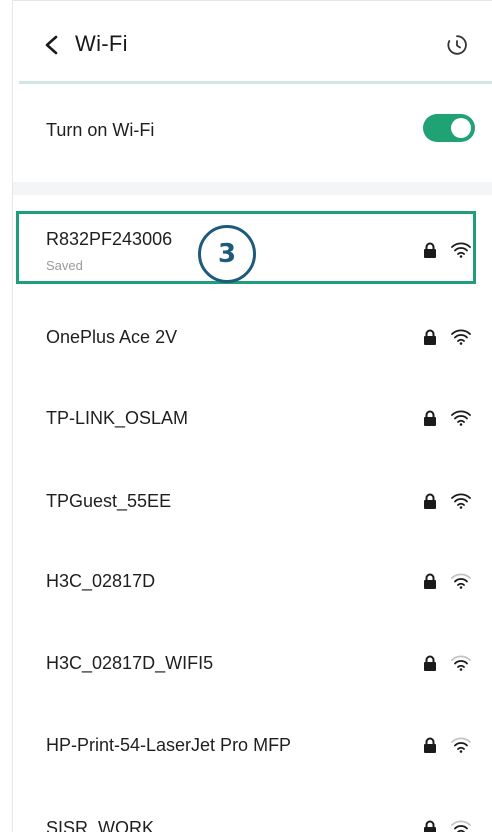  Describe the element at coordinates (112, 337) in the screenshot. I see `network-name: OnePlus Ace 2V` at that location.